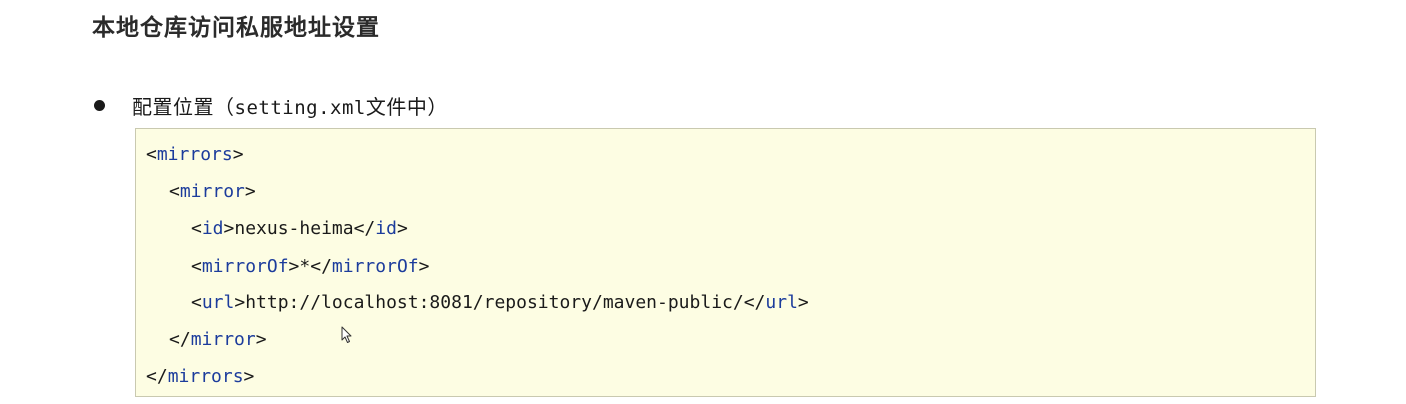 This screenshot has width=1406, height=404. Describe the element at coordinates (294, 228) in the screenshot. I see `code-value-id: nexus-heima` at that location.